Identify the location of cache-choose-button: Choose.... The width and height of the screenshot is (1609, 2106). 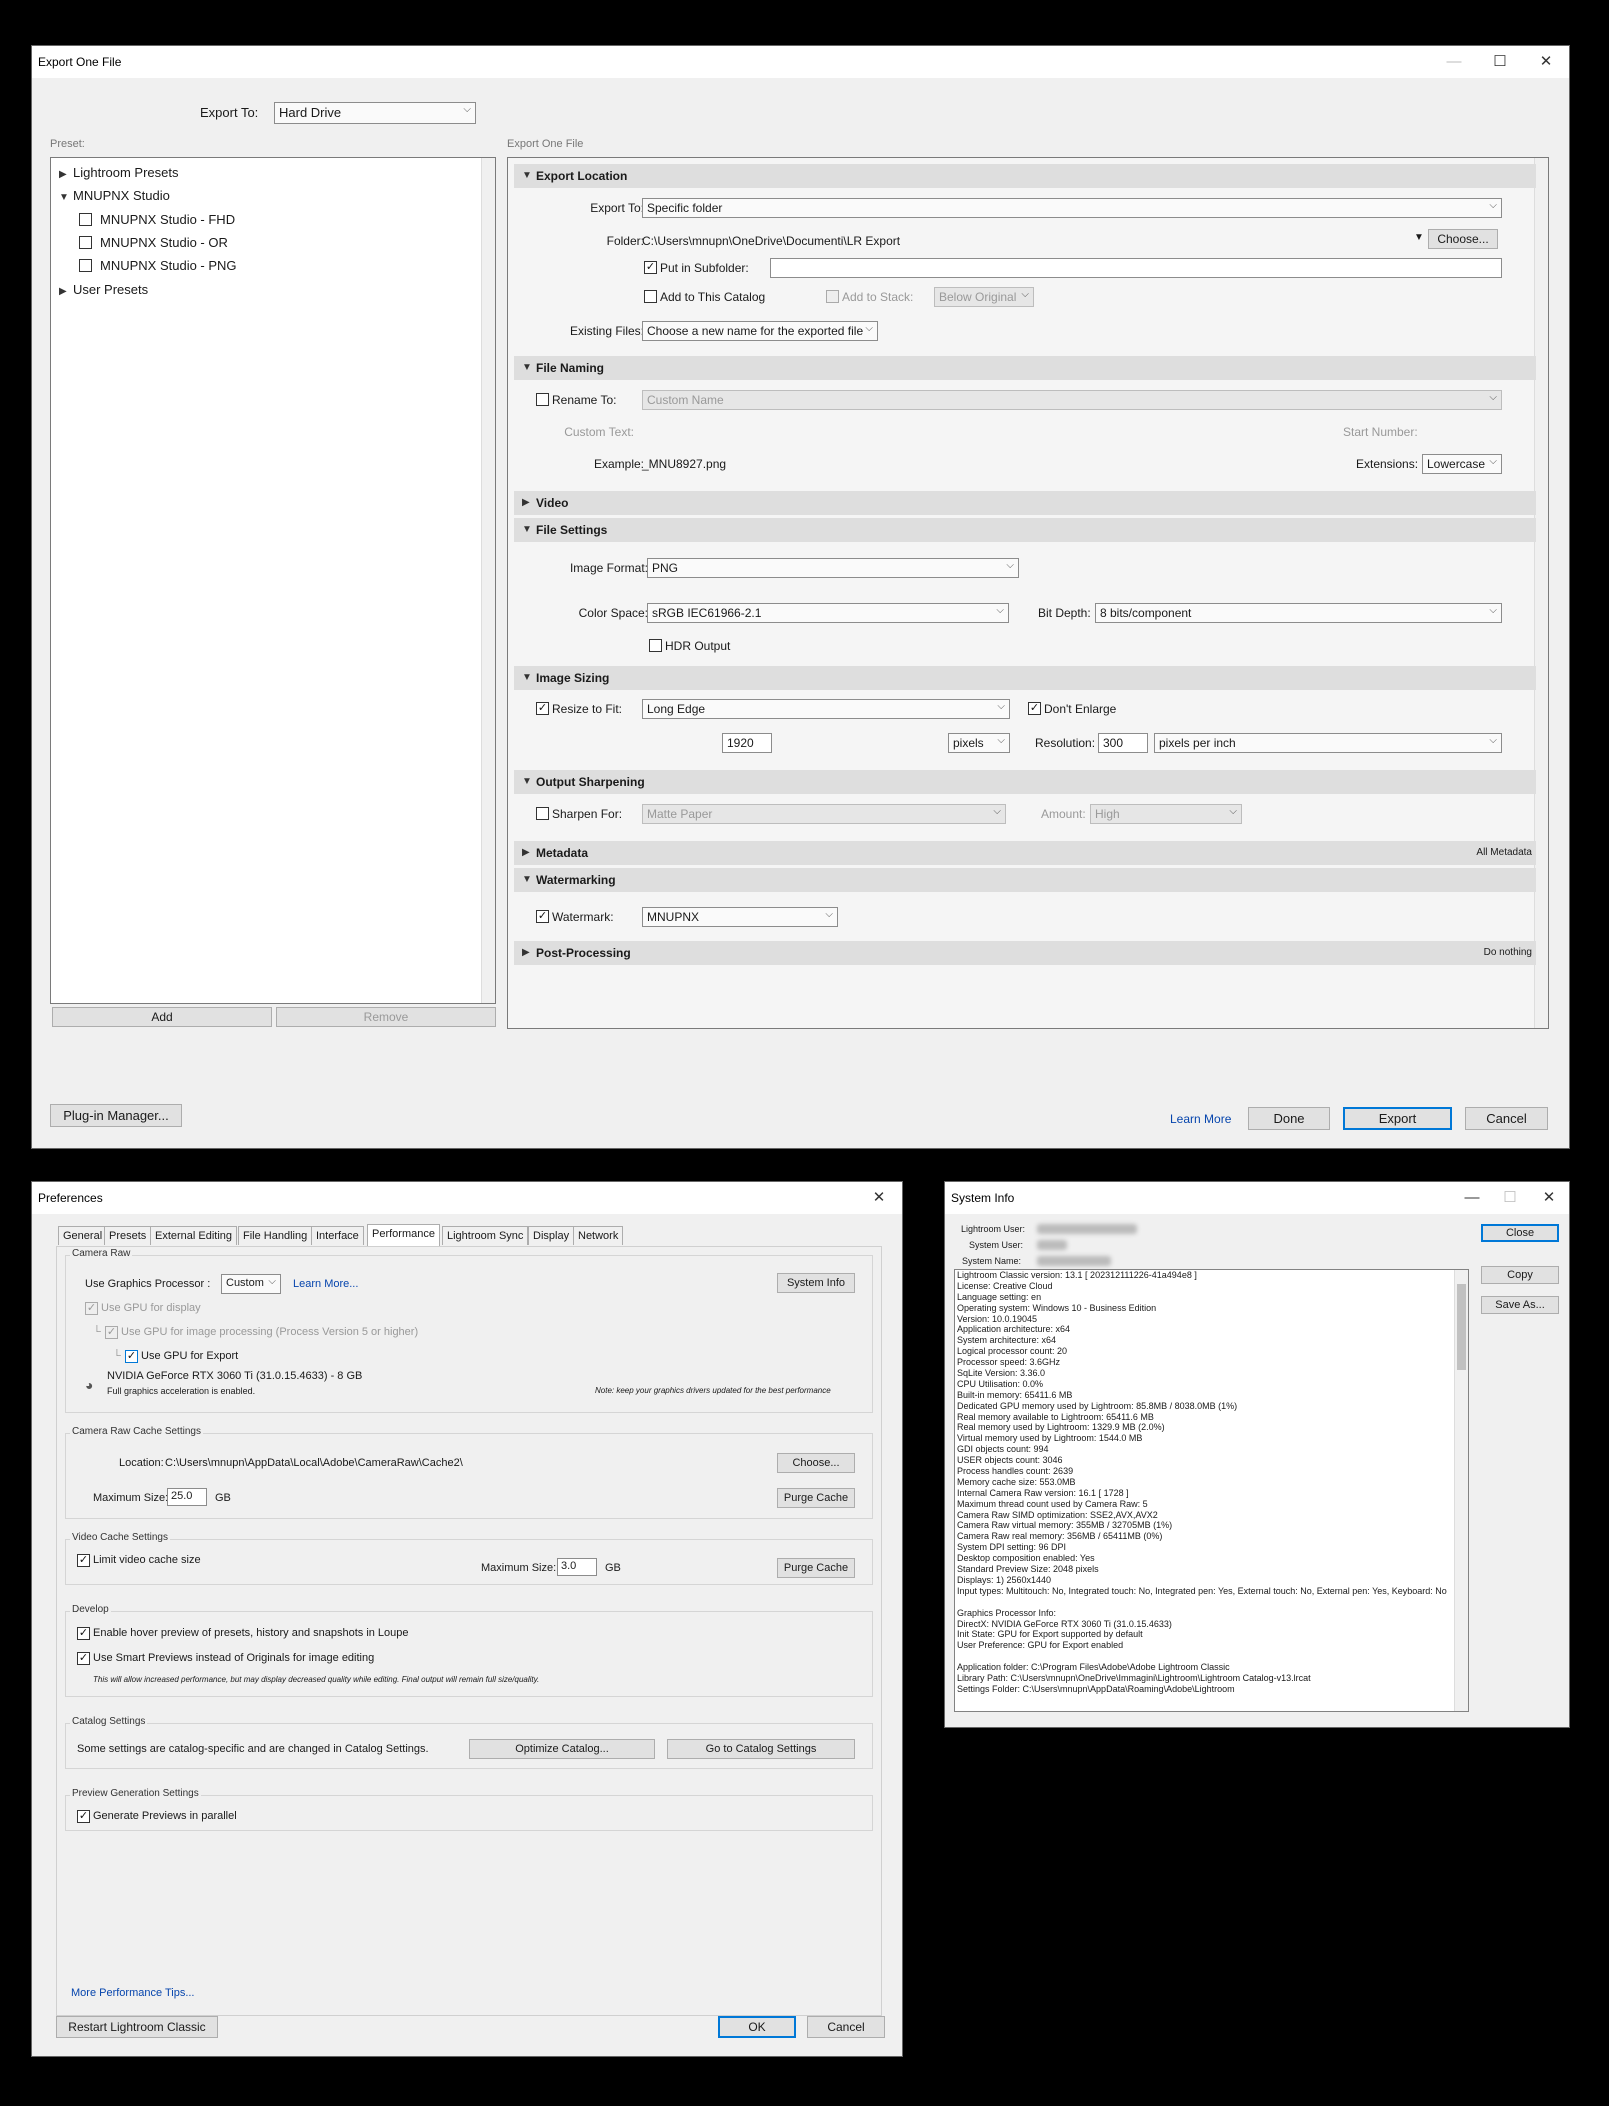
(816, 1463).